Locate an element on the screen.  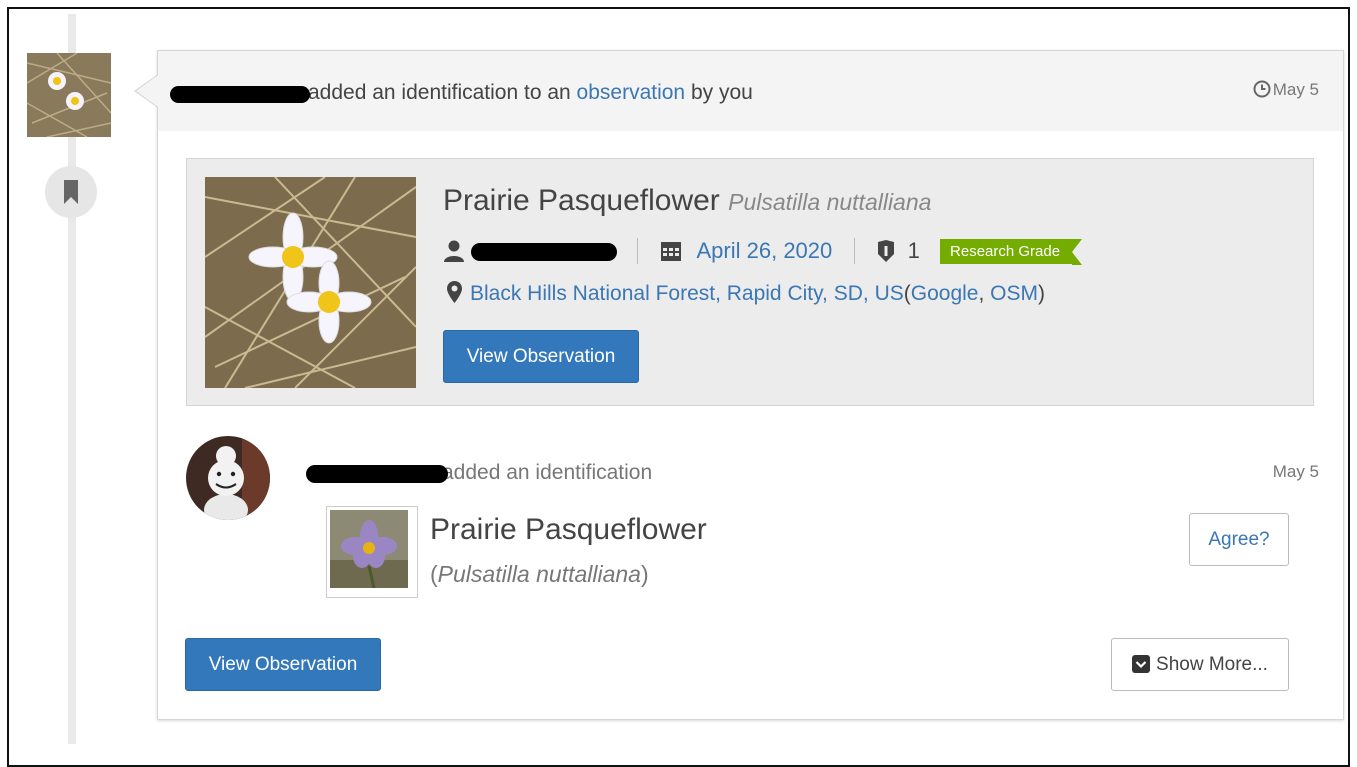
identification-common-name: Prairie Pasqueflower is located at coordinates (568, 530).